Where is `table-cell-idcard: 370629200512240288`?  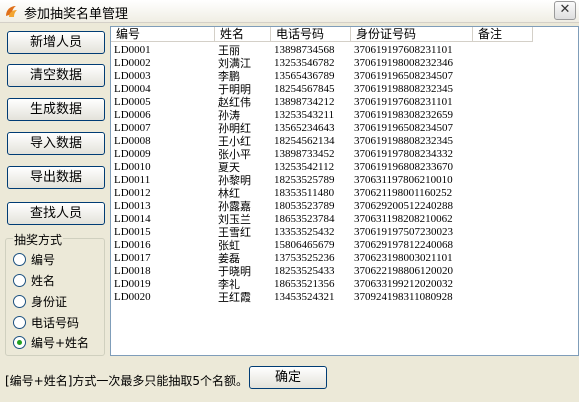 table-cell-idcard: 370629200512240288 is located at coordinates (403, 206).